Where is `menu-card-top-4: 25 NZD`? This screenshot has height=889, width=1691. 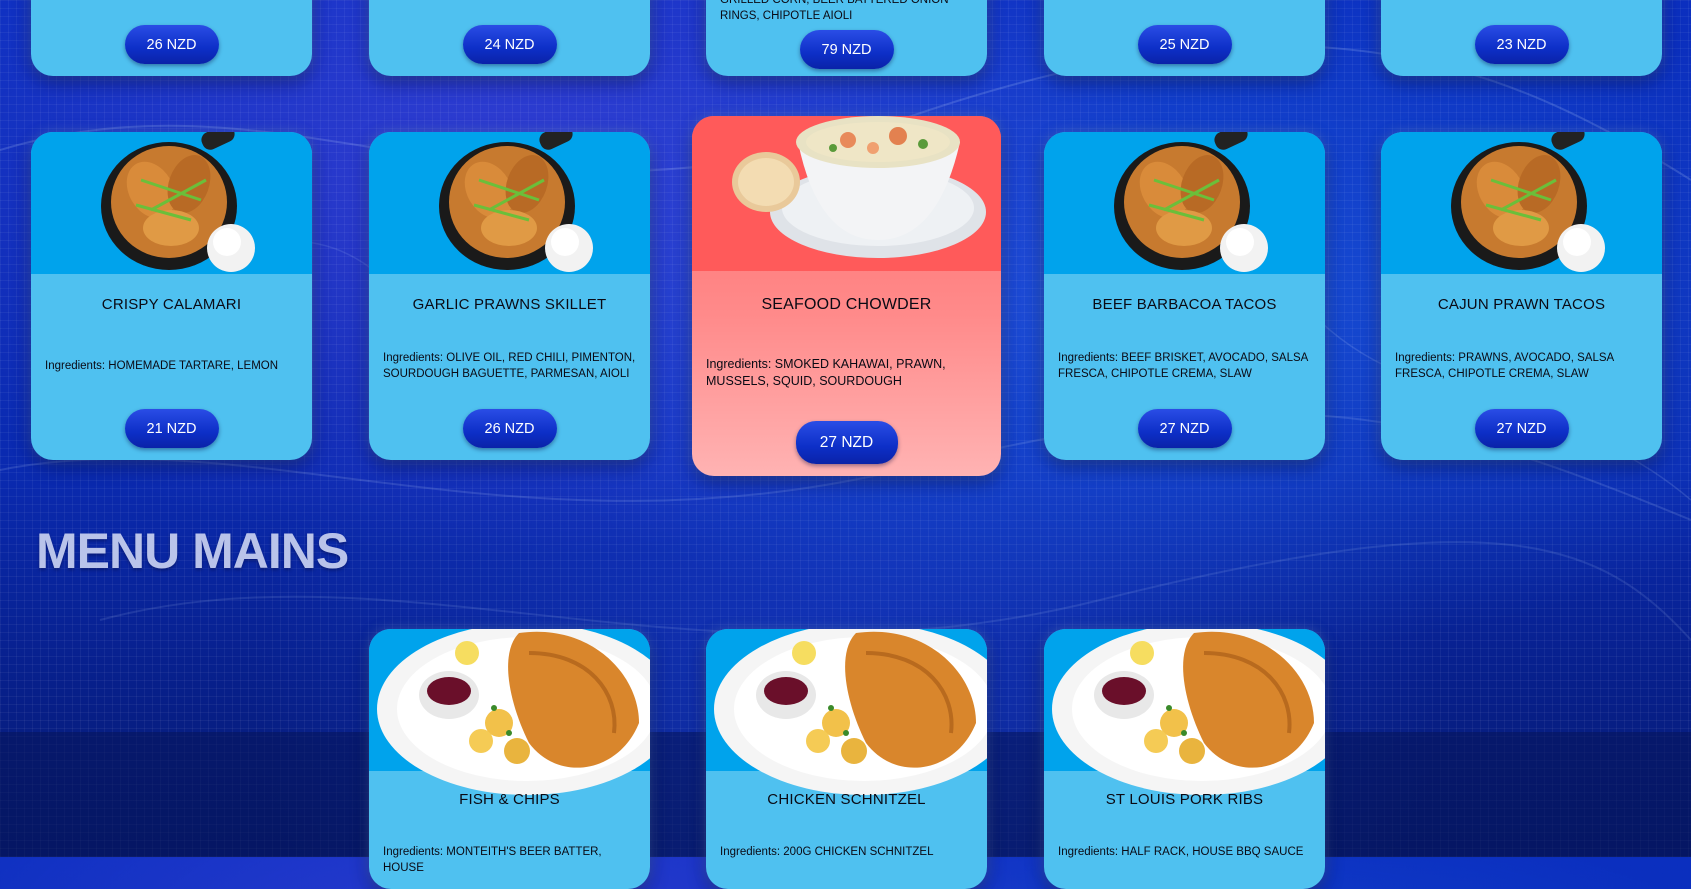
menu-card-top-4: 25 NZD is located at coordinates (1184, 38).